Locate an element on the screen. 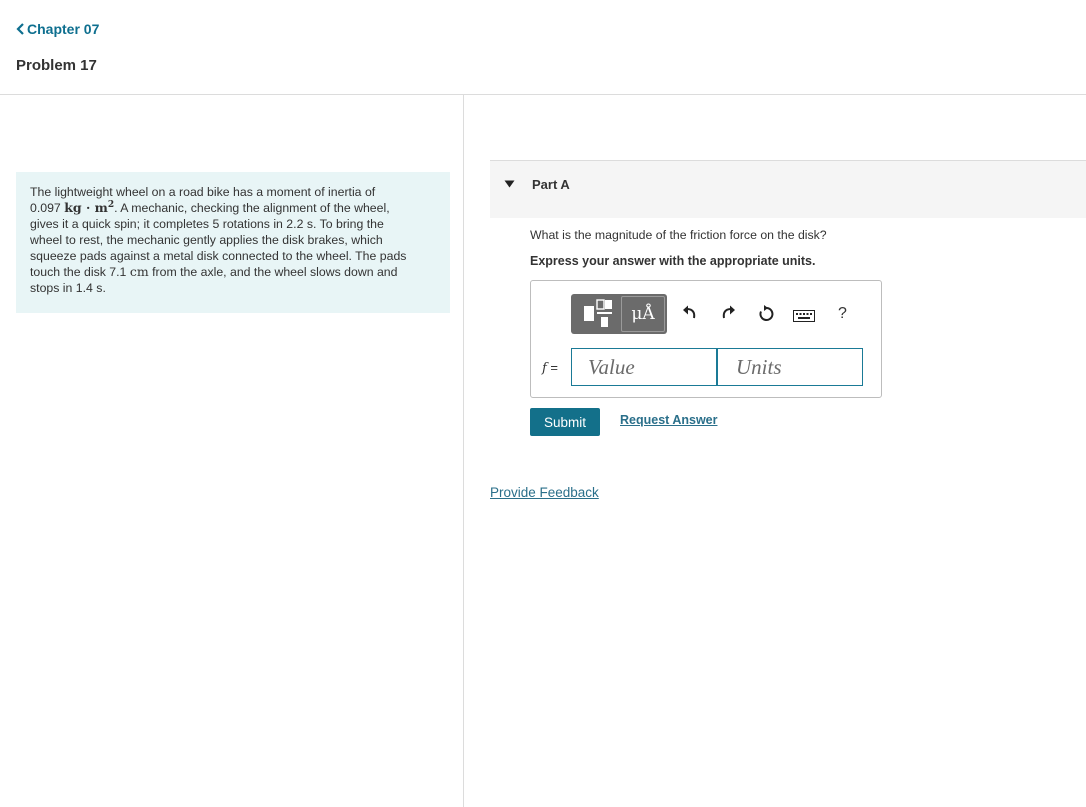  problem-text: touch the disk 7.1 is located at coordinates (80, 272).